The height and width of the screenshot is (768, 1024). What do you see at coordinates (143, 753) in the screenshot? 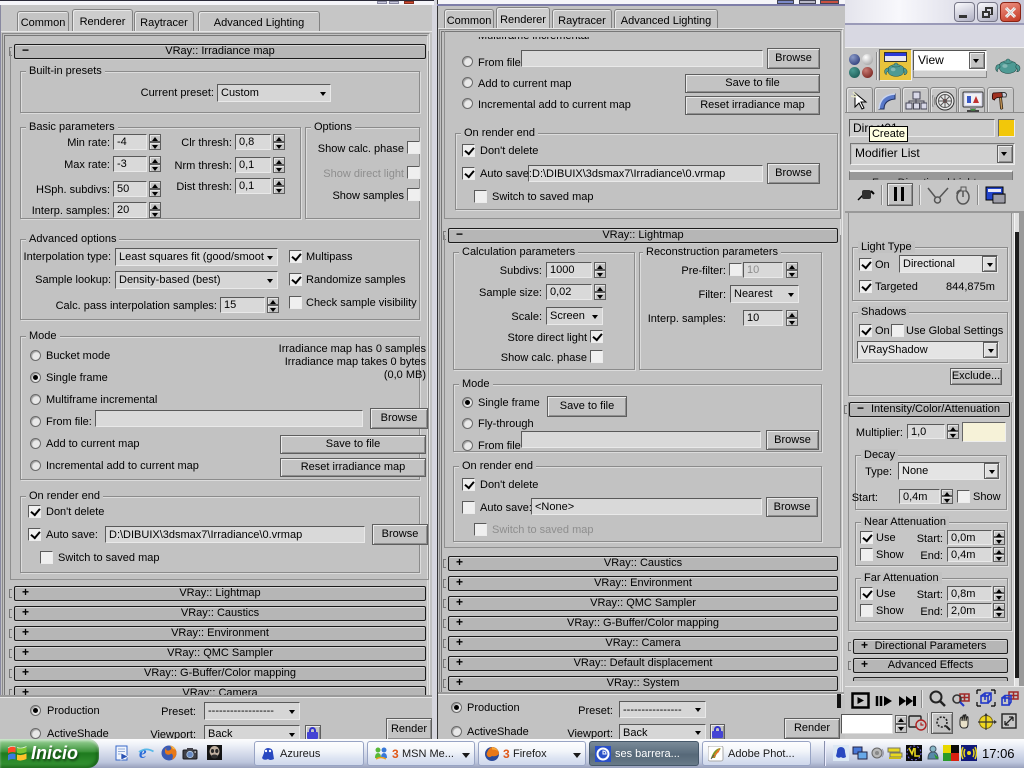
I see `svg-text: e` at bounding box center [143, 753].